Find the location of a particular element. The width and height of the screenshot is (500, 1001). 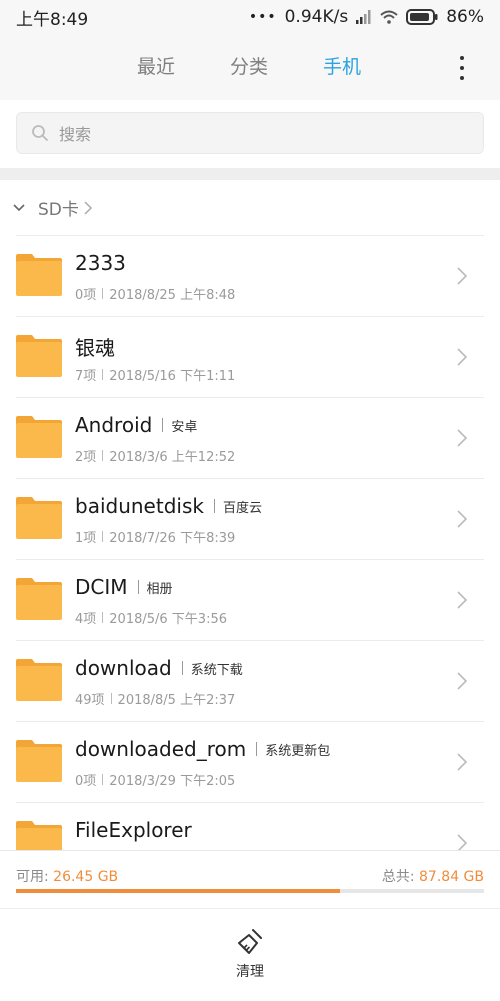

item-name: DCIM is located at coordinates (101, 587).